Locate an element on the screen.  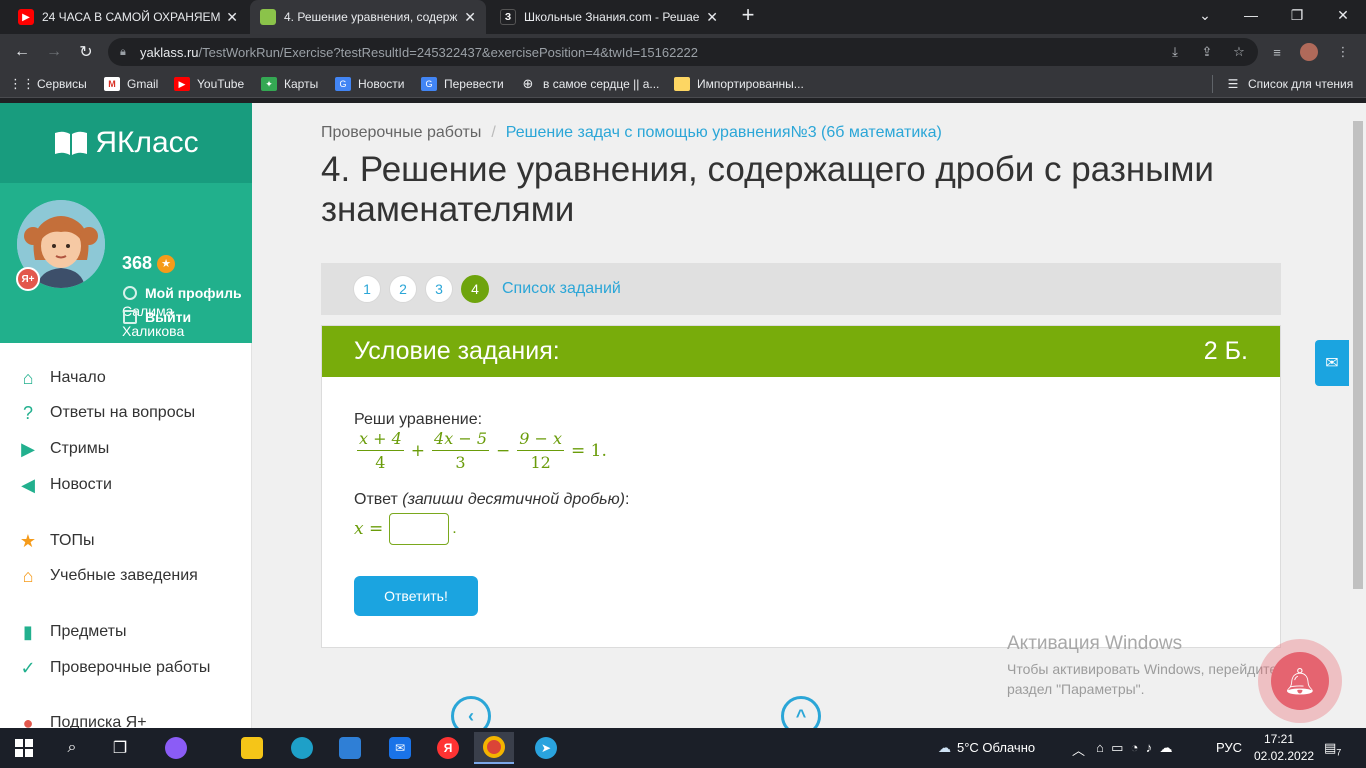
school-icon: ⌂ is located at coordinates (28, 575).